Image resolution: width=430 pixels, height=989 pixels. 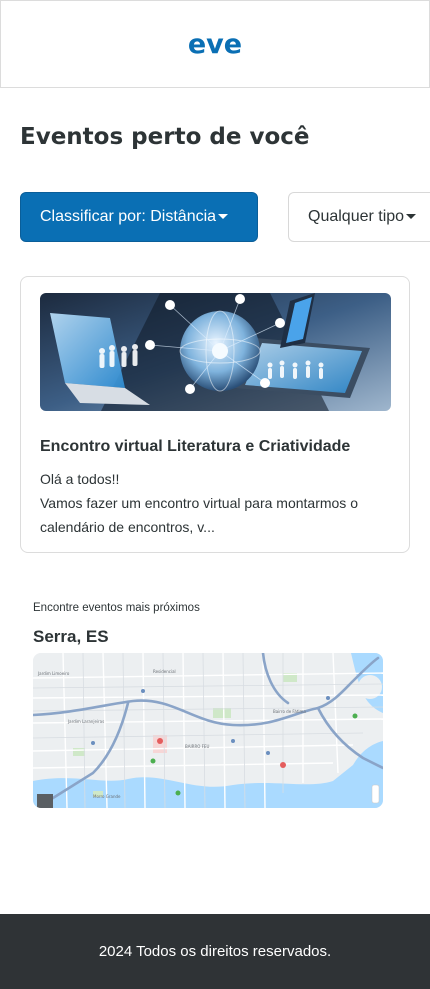 What do you see at coordinates (356, 216) in the screenshot?
I see `type-dropdown-label: Qualquer tipo` at bounding box center [356, 216].